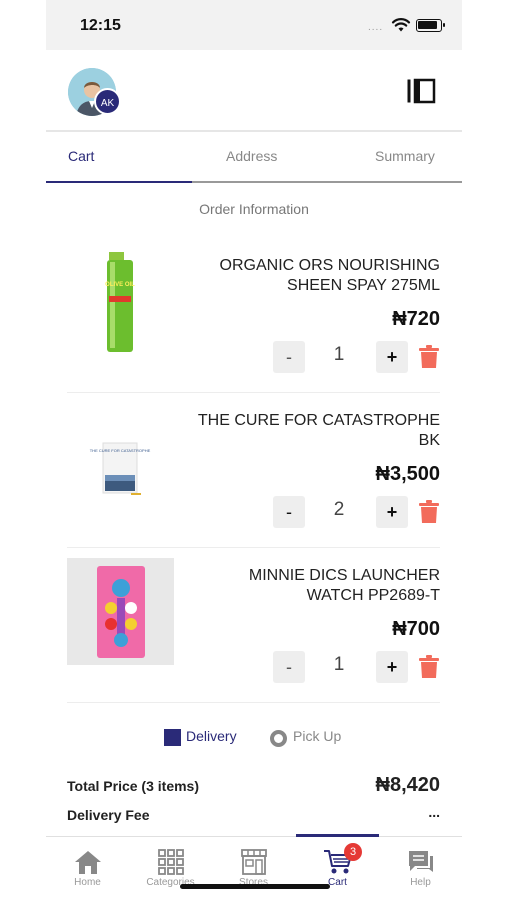  What do you see at coordinates (254, 131) in the screenshot?
I see `header-divider` at bounding box center [254, 131].